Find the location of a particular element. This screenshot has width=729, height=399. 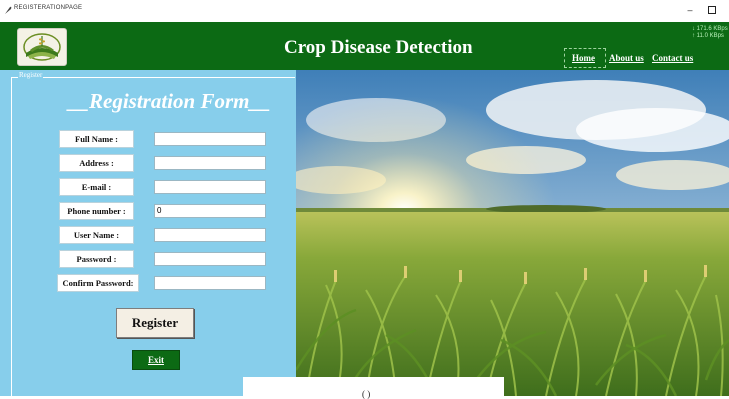

password-input is located at coordinates (210, 259).